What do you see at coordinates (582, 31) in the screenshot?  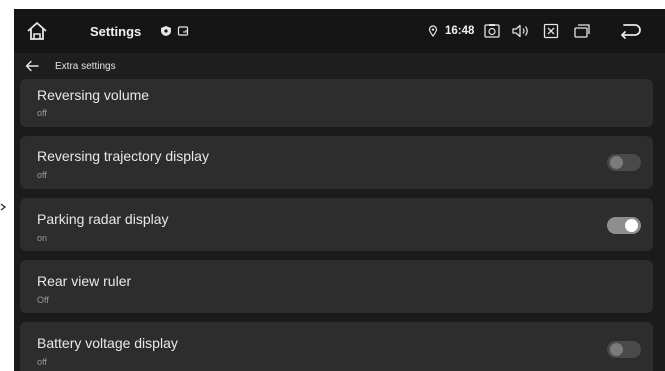 I see `recent-apps-icon` at bounding box center [582, 31].